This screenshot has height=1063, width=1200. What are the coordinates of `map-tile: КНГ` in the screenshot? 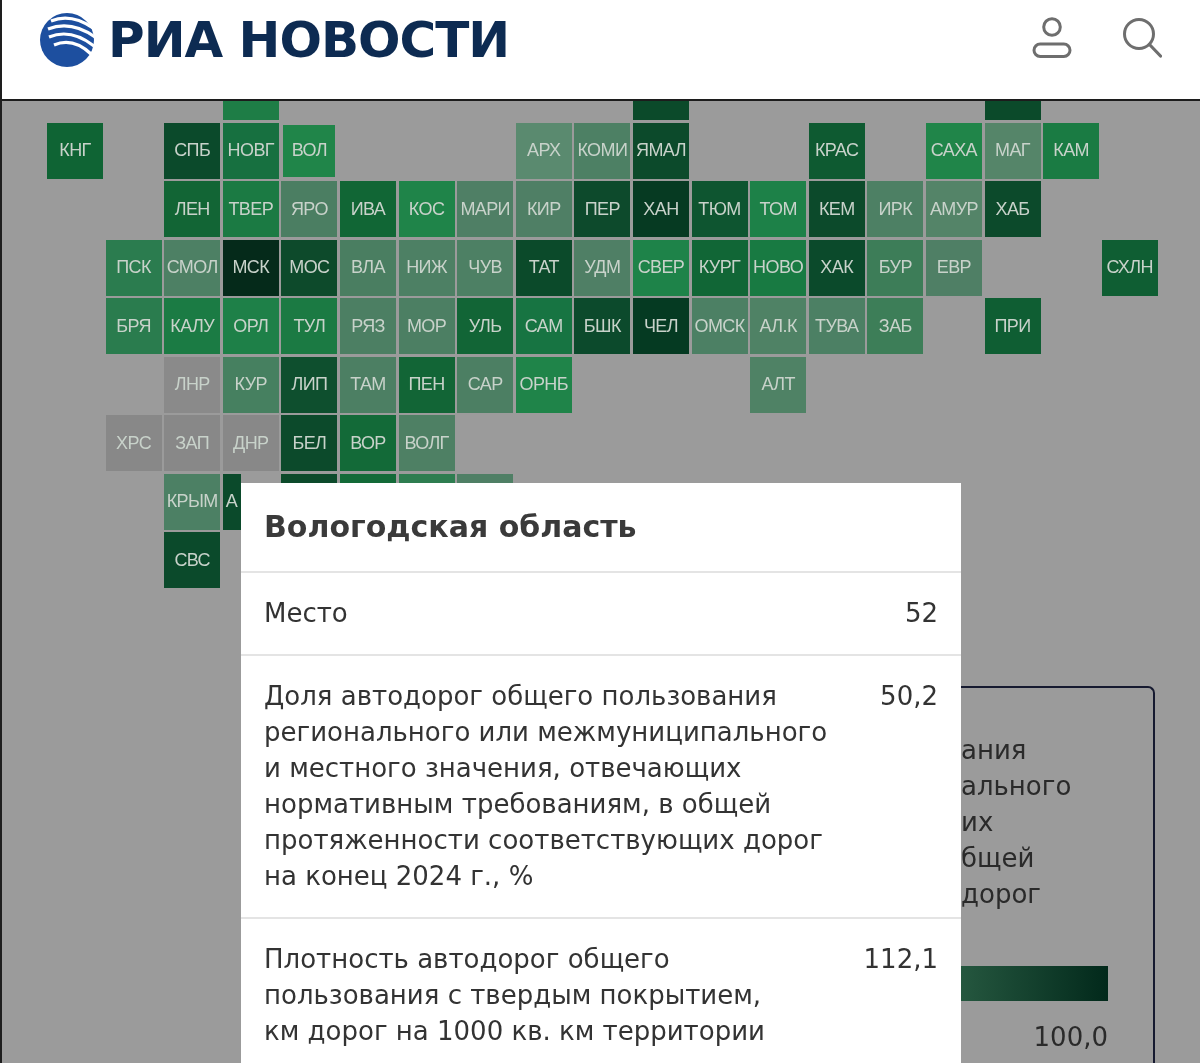 It's located at (75, 150).